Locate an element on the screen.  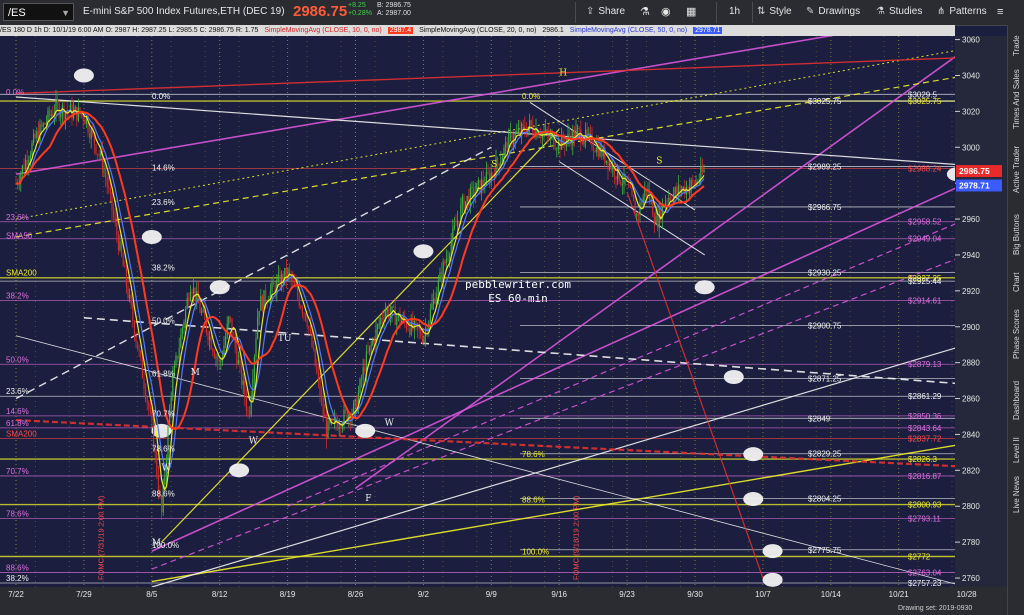
x-tick-label: 9/16 is located at coordinates (559, 594).